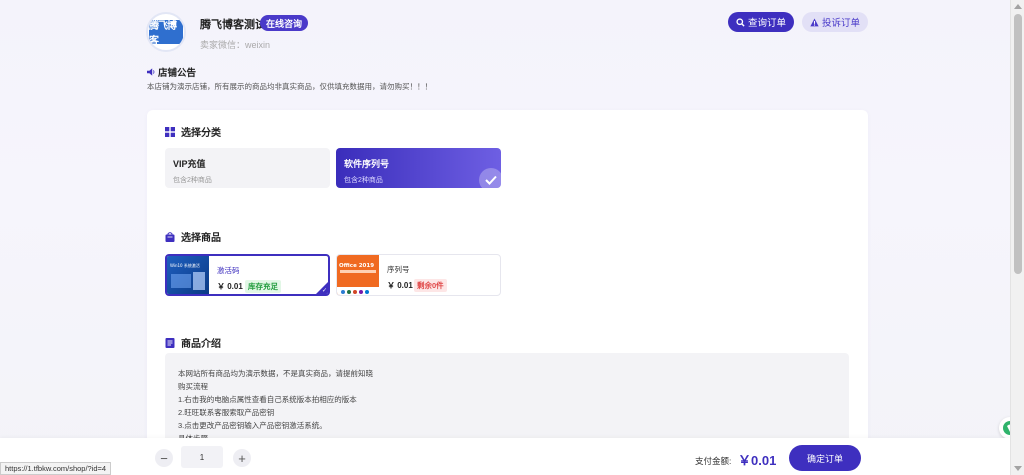 The image size is (1024, 475). What do you see at coordinates (1018, 468) in the screenshot?
I see `scroll-down-icon` at bounding box center [1018, 468].